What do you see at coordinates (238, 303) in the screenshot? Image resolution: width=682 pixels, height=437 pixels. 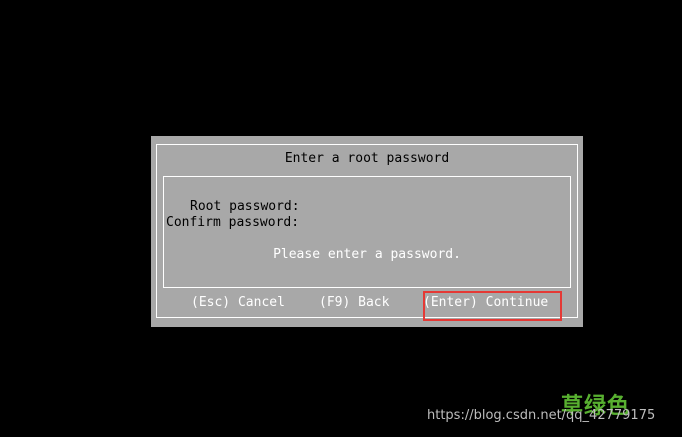 I see `cancel-button: (Esc) Cancel` at bounding box center [238, 303].